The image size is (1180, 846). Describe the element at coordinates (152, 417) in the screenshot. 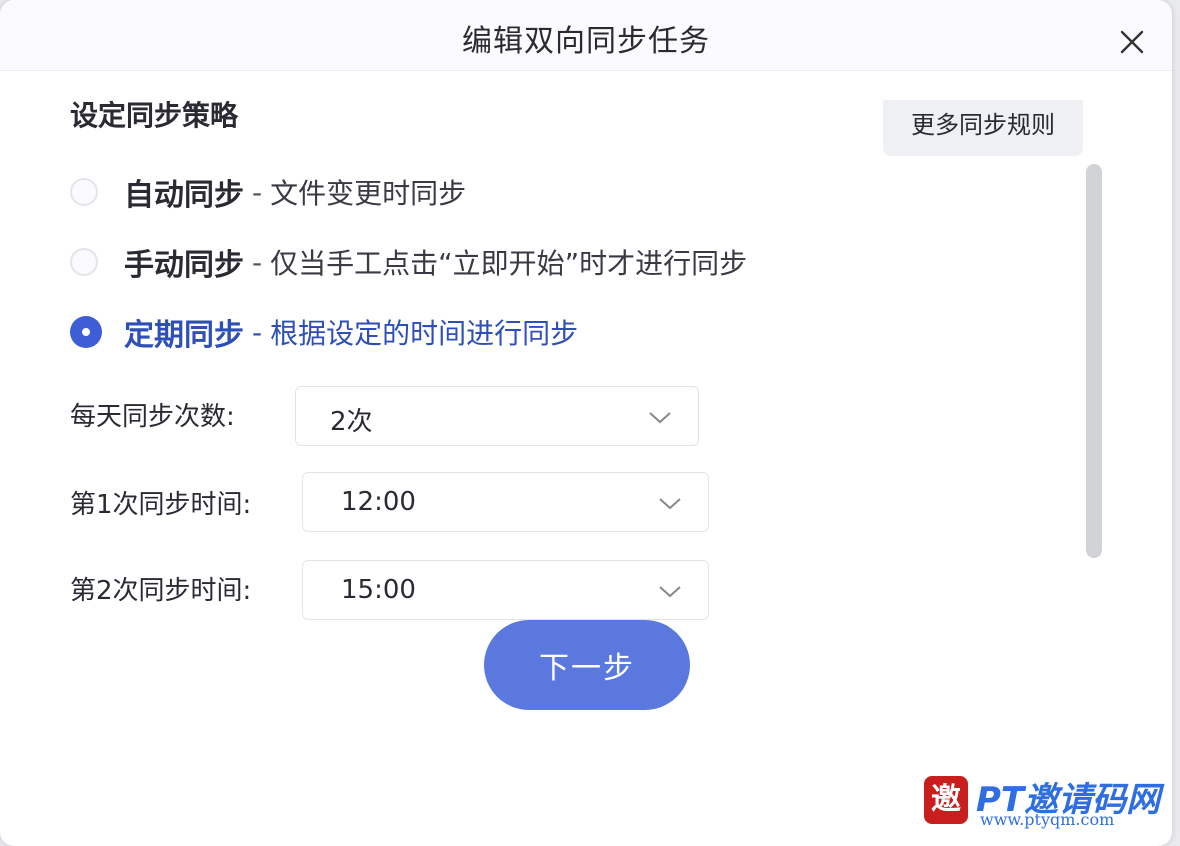

I see `times-per-day-label: 每天同步次数:` at that location.